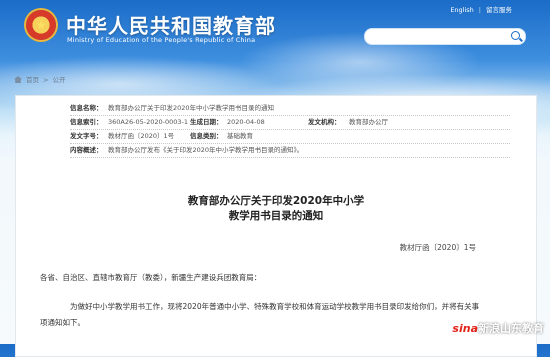  What do you see at coordinates (368, 122) in the screenshot?
I see `org-value: 教育部办公厅` at bounding box center [368, 122].